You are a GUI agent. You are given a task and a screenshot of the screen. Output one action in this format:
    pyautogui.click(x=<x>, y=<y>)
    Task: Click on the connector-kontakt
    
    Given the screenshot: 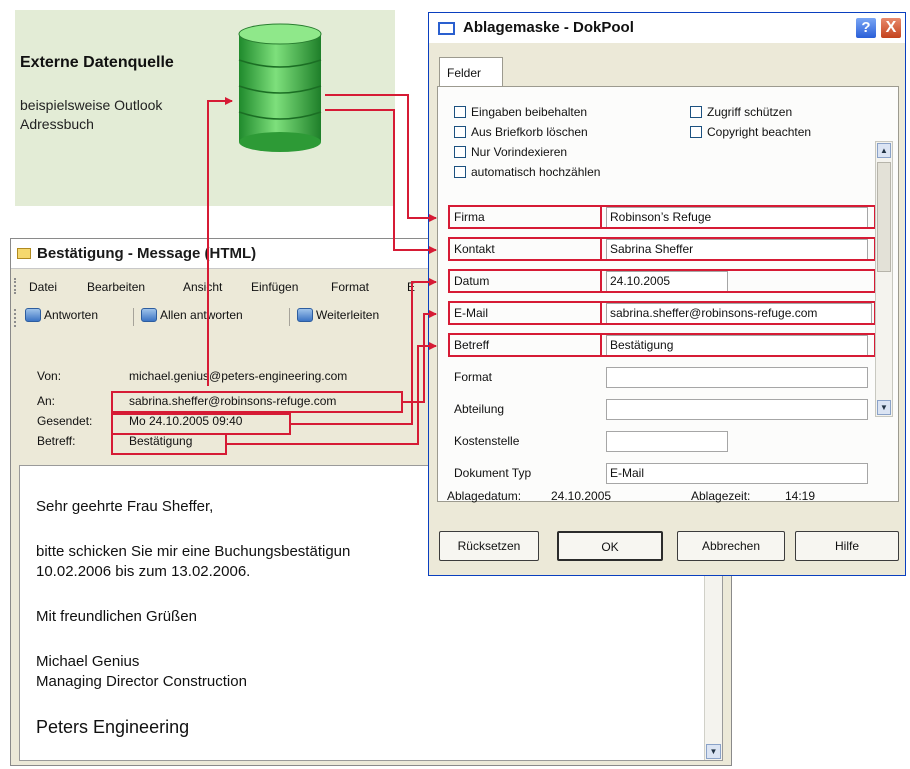 What is the action you would take?
    pyautogui.click(x=381, y=181)
    